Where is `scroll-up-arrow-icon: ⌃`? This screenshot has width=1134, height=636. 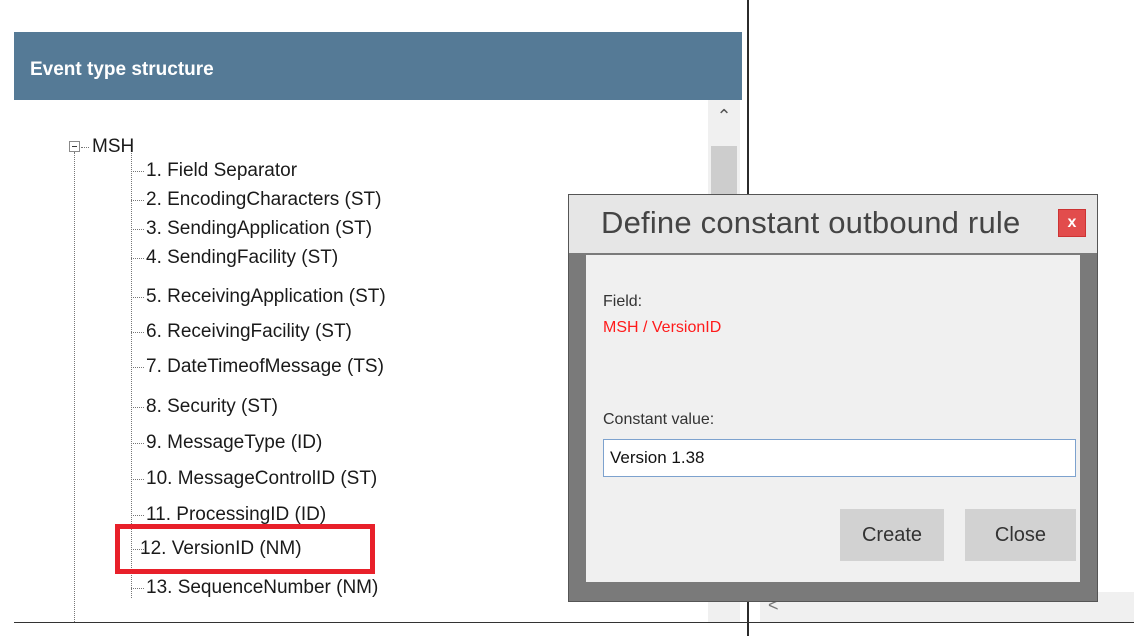 scroll-up-arrow-icon: ⌃ is located at coordinates (724, 121).